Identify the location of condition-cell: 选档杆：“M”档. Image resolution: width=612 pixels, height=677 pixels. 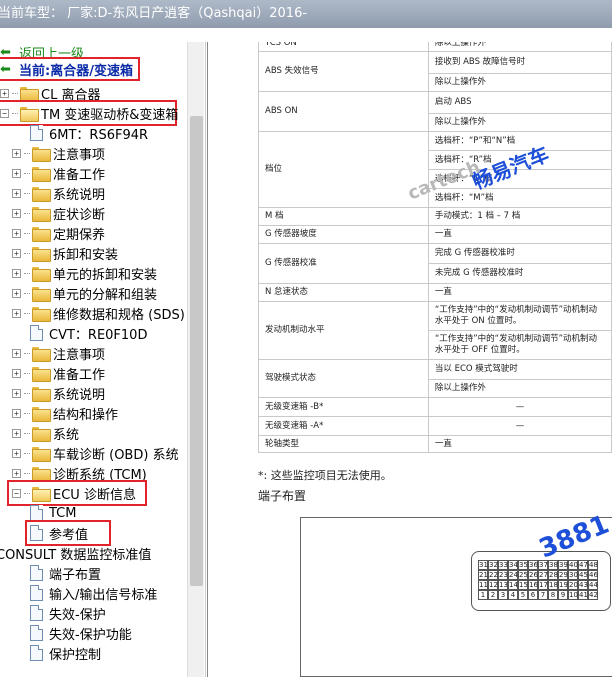
(519, 198).